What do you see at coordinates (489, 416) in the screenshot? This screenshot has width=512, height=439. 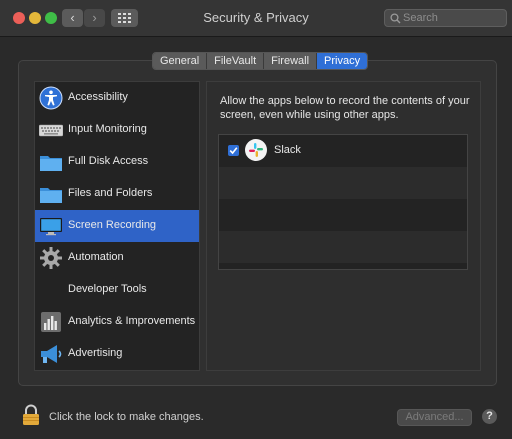 I see `help-button: ?` at bounding box center [489, 416].